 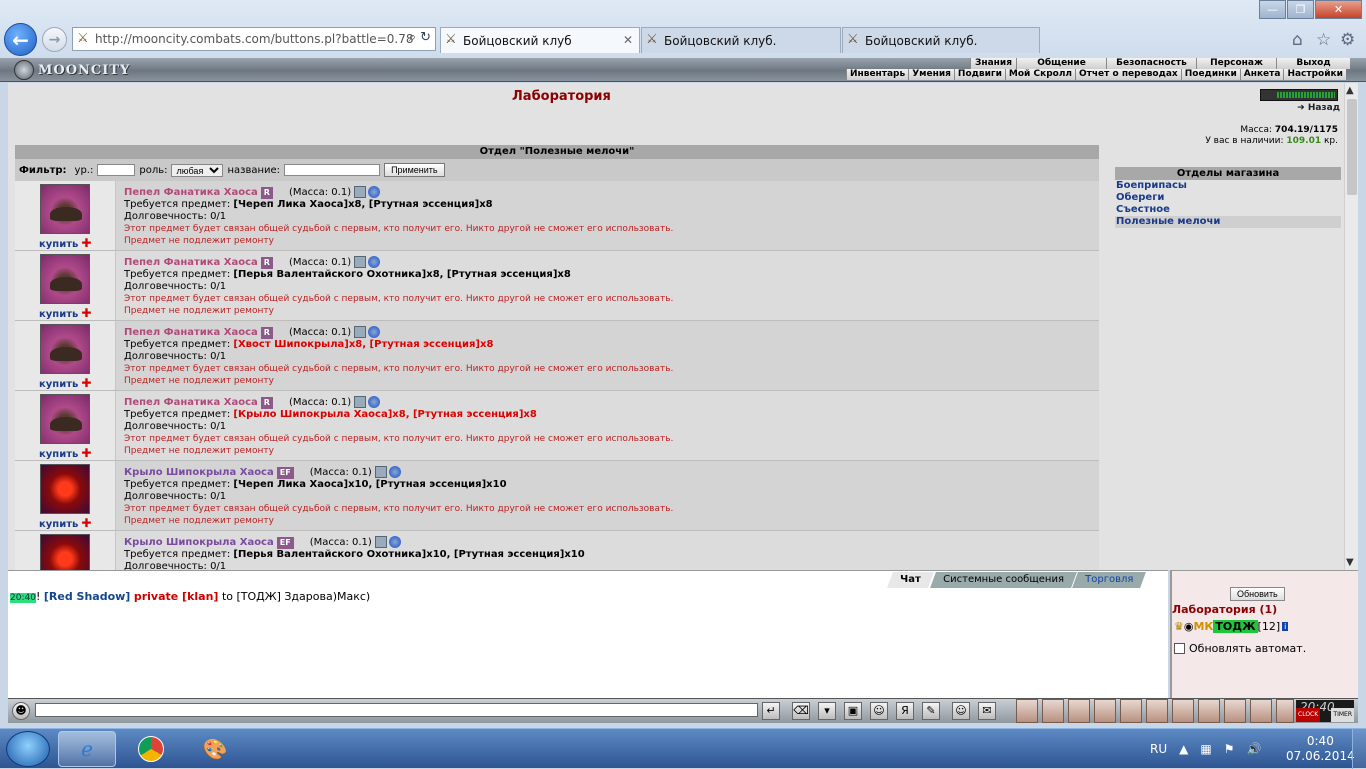 I want to click on menu-fights: Поединки, so click(x=1210, y=74).